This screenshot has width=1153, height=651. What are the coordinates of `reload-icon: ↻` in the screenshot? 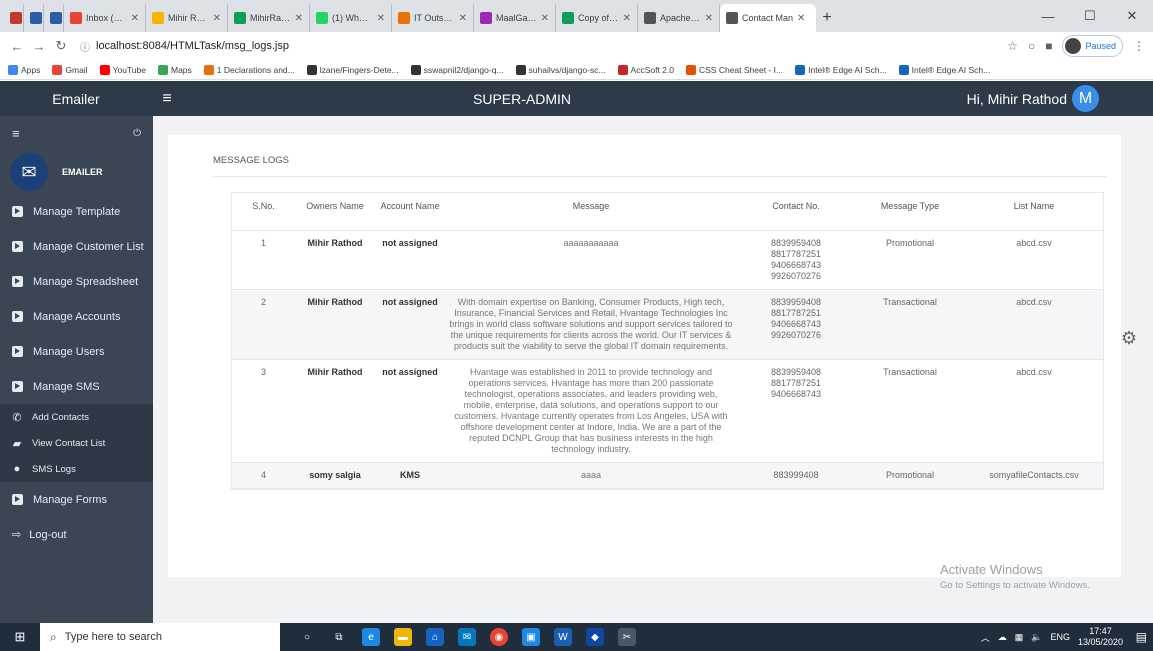 It's located at (61, 46).